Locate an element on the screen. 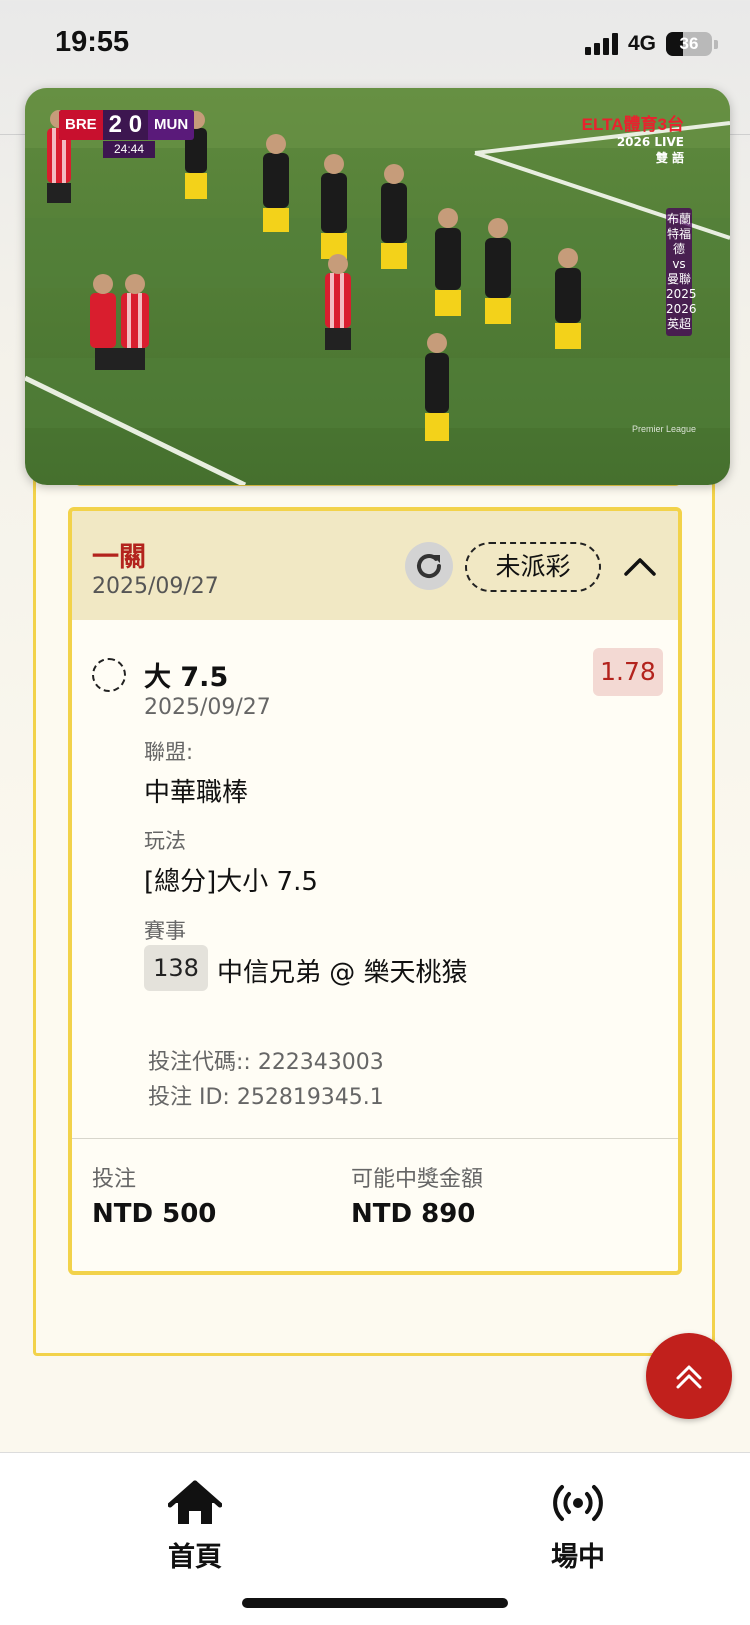 This screenshot has width=750, height=1625. tab-live-label: 場中 is located at coordinates (578, 1557).